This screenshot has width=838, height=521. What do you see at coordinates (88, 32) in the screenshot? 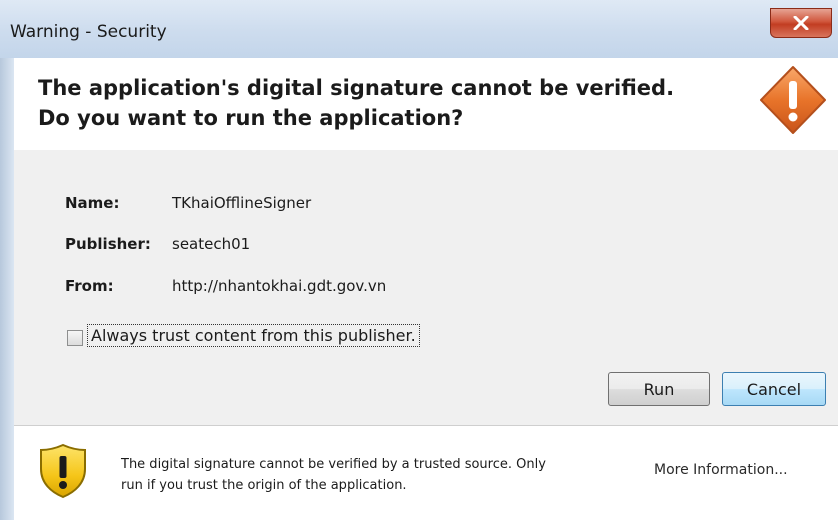
I see `window-title: Warning - Security` at bounding box center [88, 32].